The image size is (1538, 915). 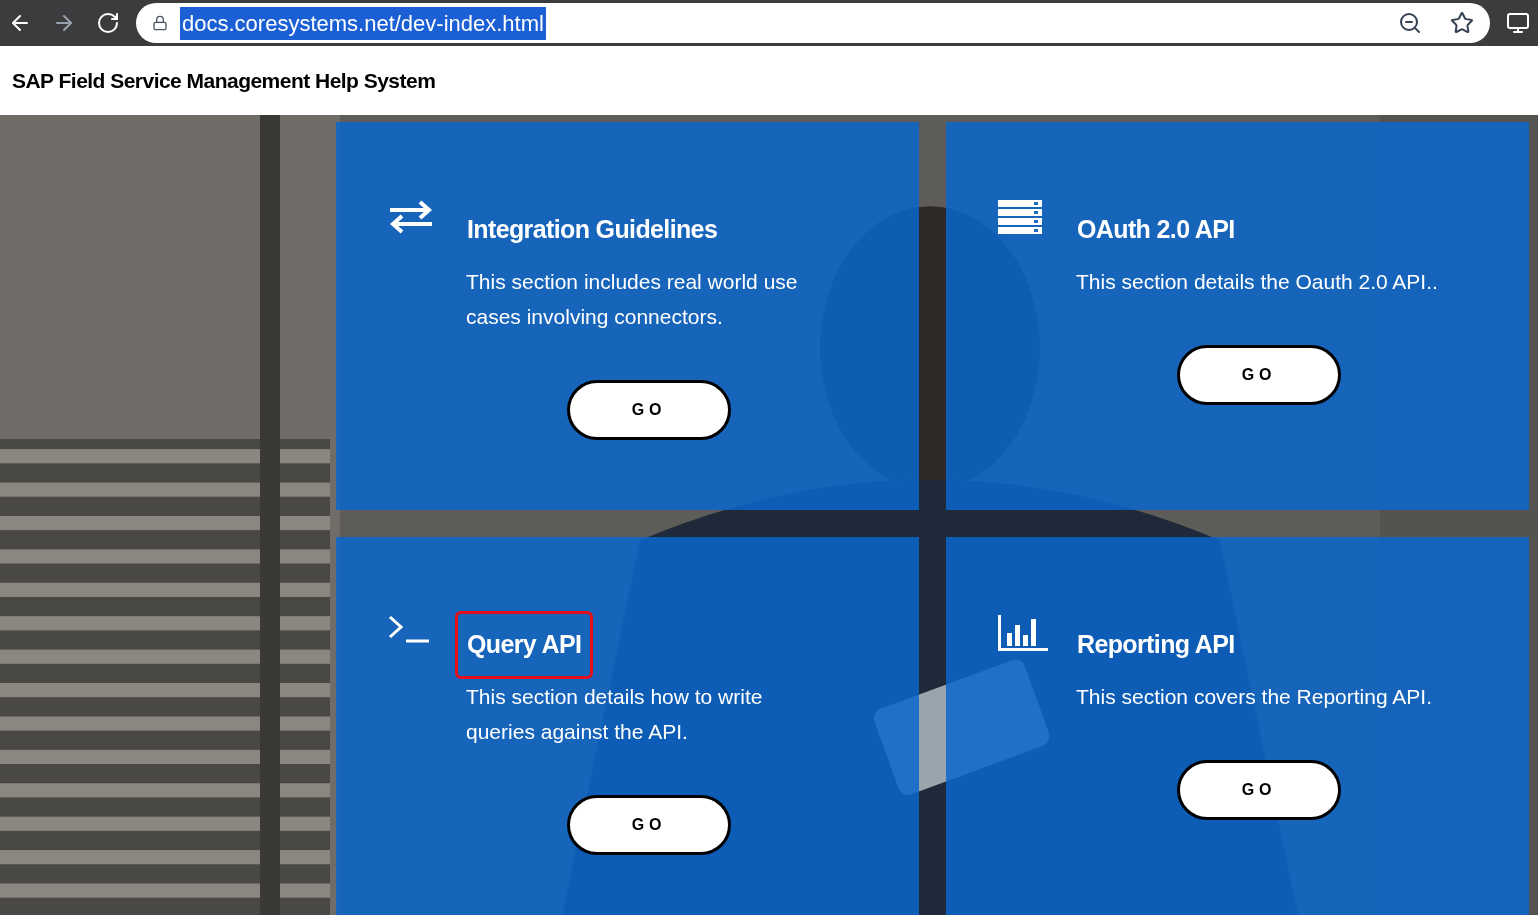 What do you see at coordinates (1020, 218) in the screenshot?
I see `server-rack-icon` at bounding box center [1020, 218].